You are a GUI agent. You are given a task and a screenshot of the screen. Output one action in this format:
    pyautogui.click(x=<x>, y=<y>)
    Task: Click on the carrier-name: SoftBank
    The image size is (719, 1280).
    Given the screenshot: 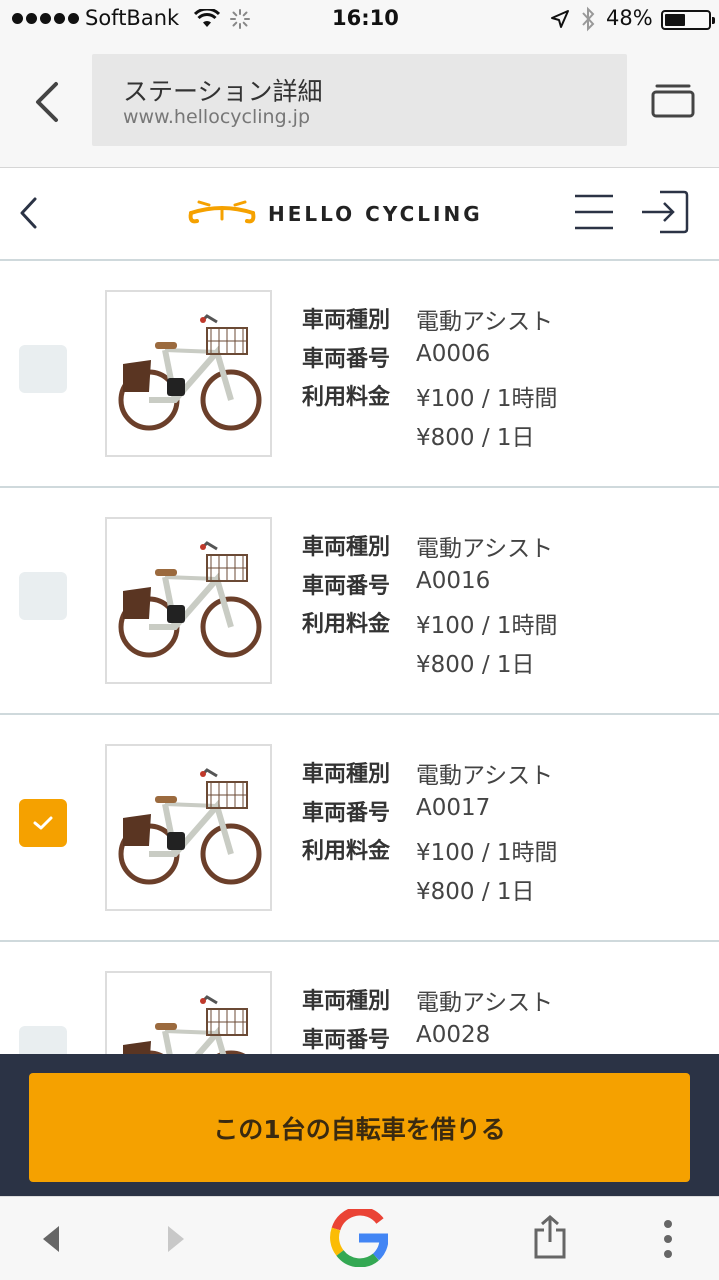 What is the action you would take?
    pyautogui.click(x=132, y=18)
    